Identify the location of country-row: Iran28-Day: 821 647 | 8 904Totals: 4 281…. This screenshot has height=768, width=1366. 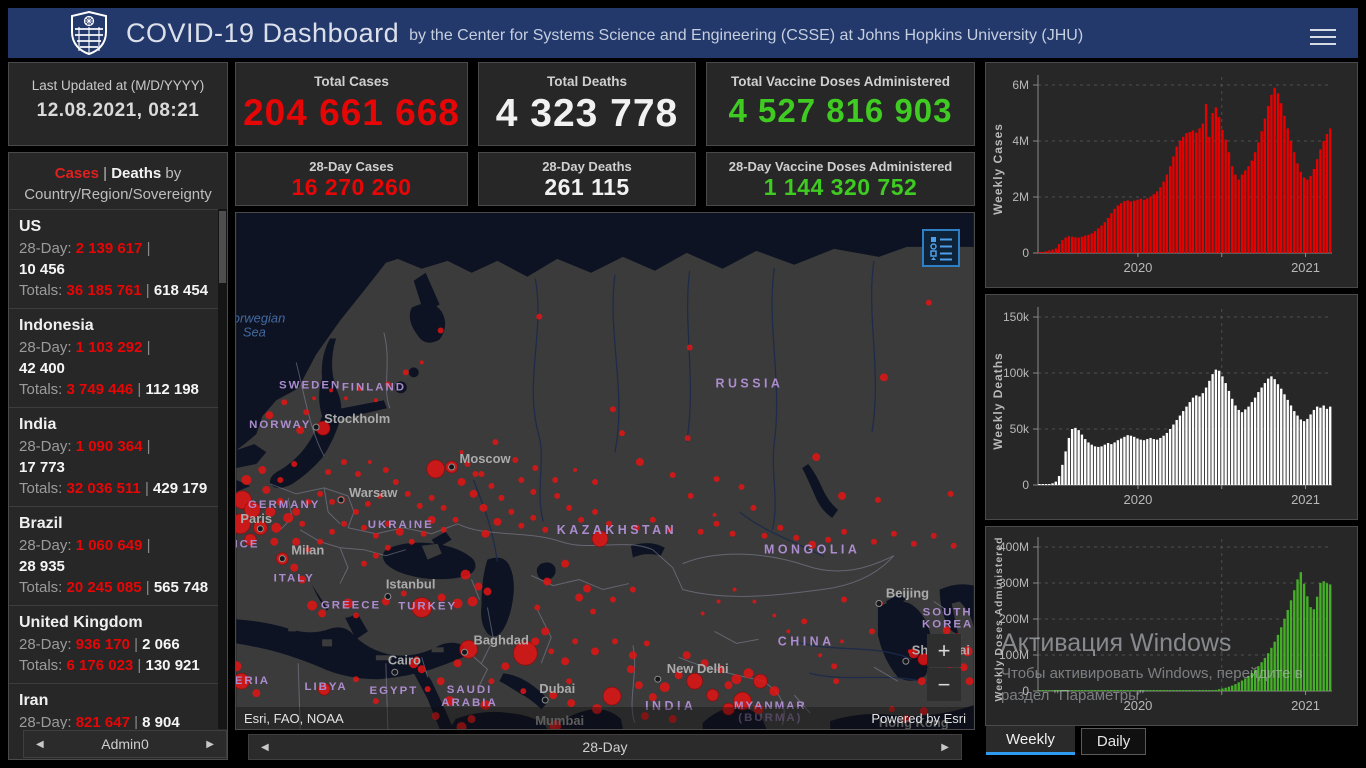
(113, 706).